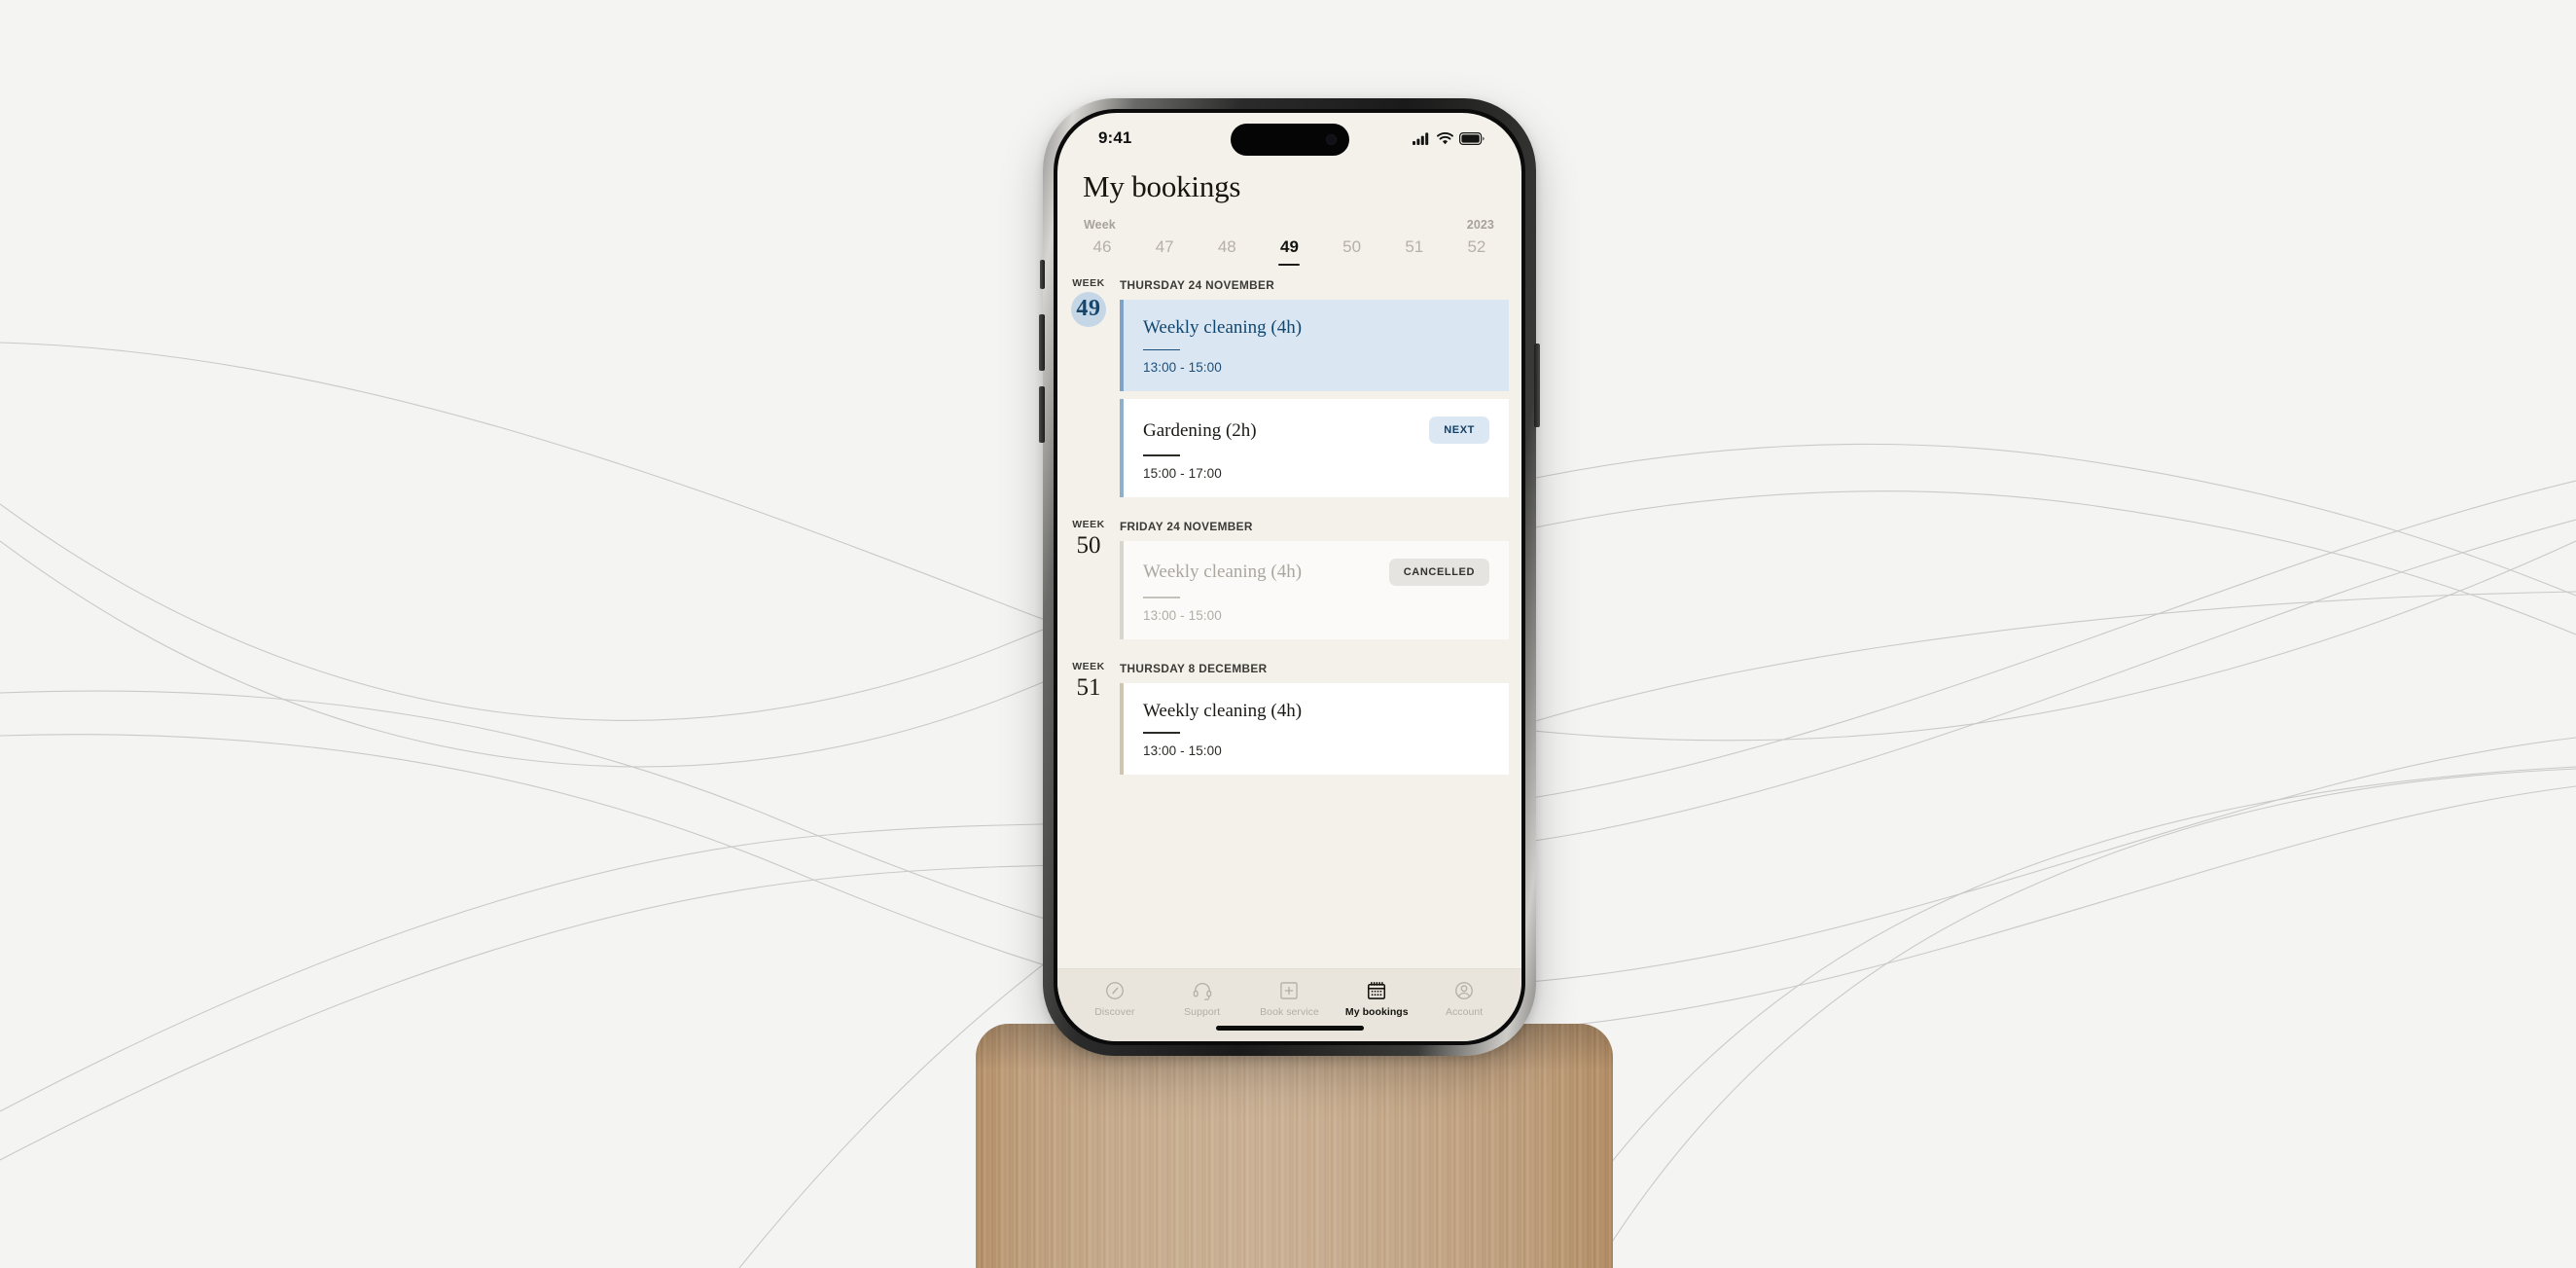 The width and height of the screenshot is (2576, 1268). What do you see at coordinates (1438, 573) in the screenshot?
I see `status-badge: CANCELLED` at bounding box center [1438, 573].